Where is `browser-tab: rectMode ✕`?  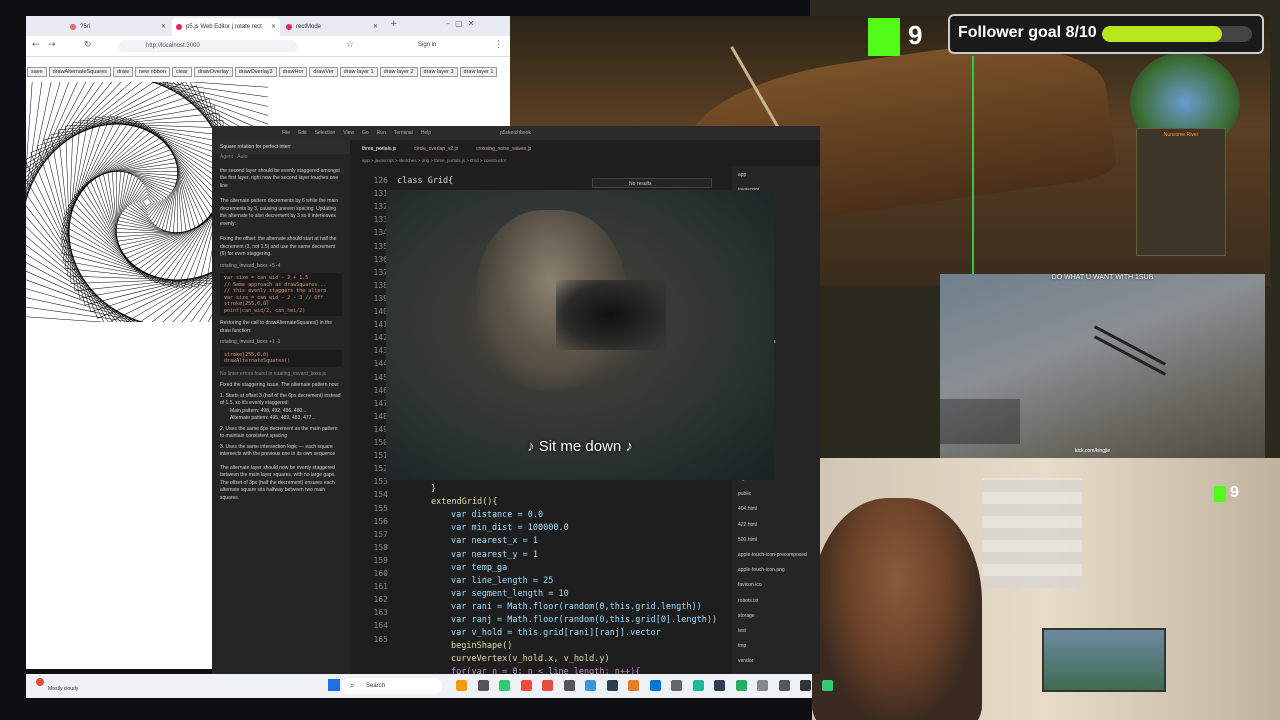
browser-tab: rectMode ✕ is located at coordinates (332, 27).